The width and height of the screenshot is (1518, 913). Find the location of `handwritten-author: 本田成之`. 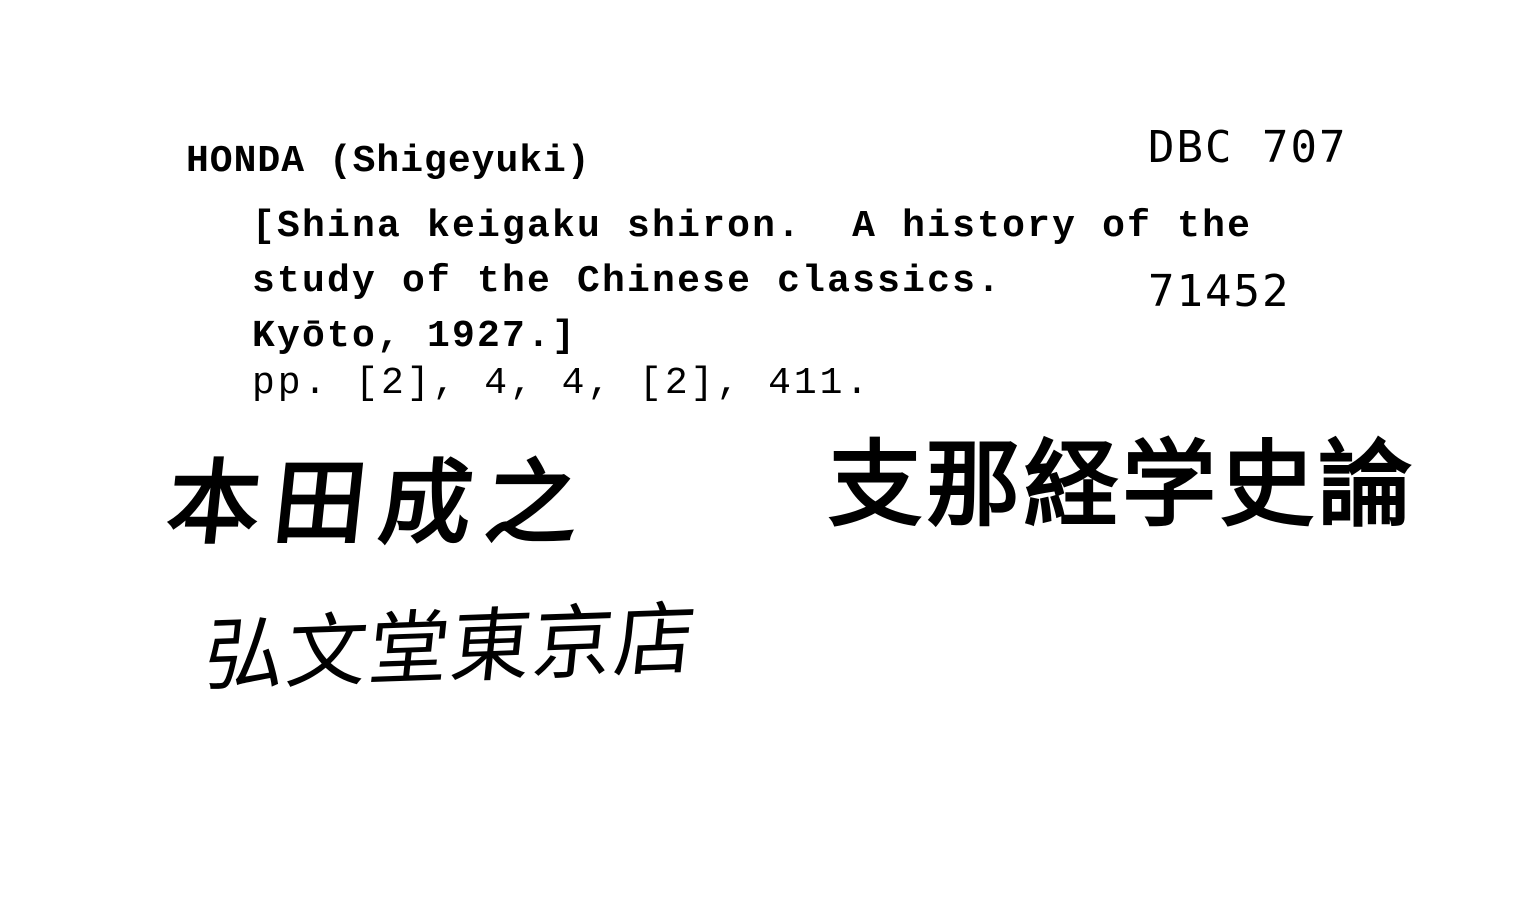

handwritten-author: 本田成之 is located at coordinates (380, 503).